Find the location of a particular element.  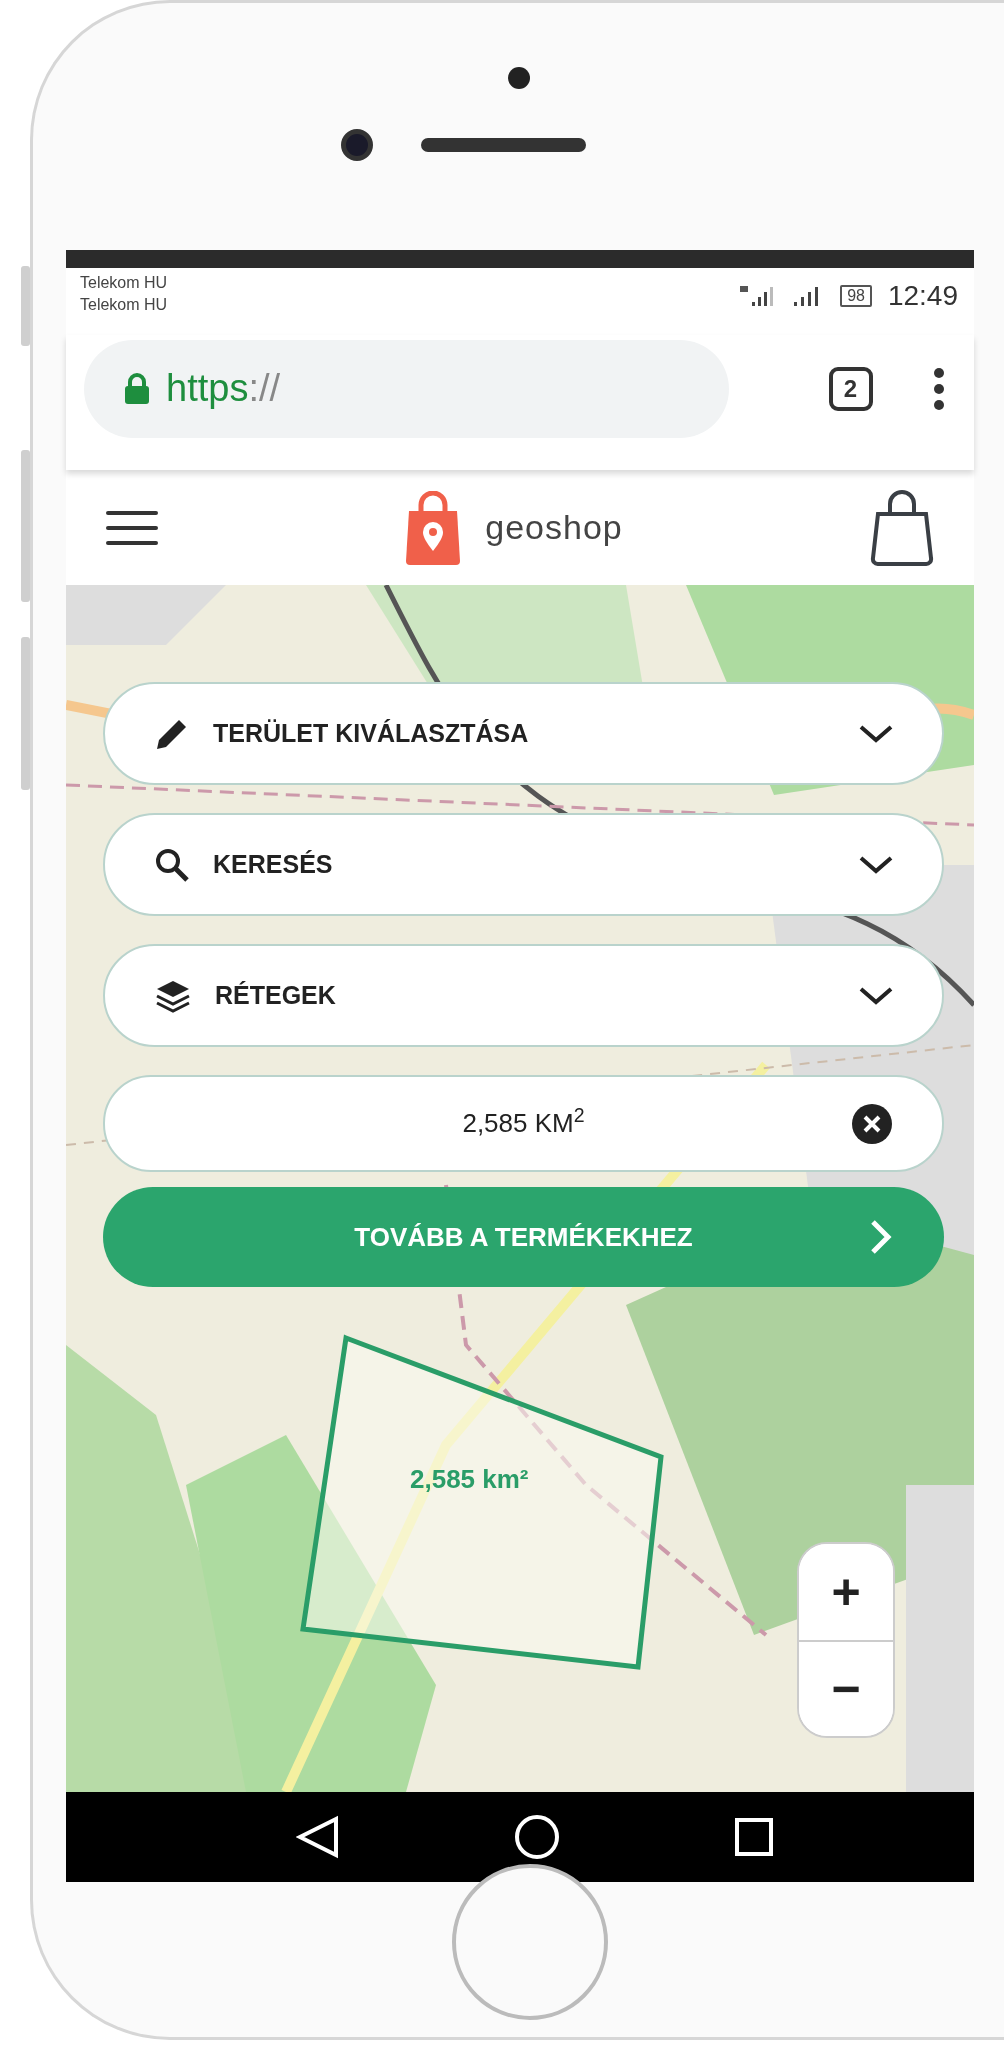

area-label: 2,585 km² is located at coordinates (469, 1479).